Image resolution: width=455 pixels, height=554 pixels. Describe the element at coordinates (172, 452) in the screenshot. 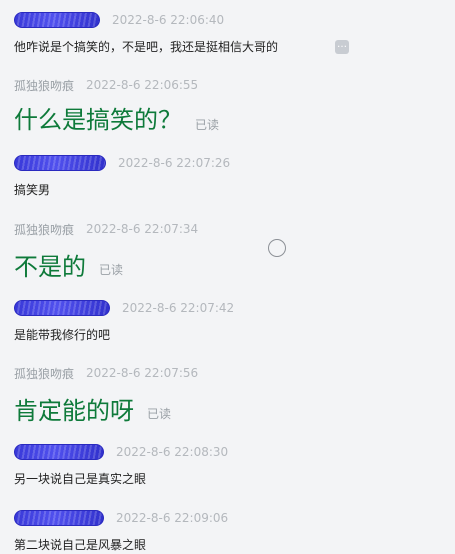

I see `message-time: 2022-8-6 22:08:30` at that location.